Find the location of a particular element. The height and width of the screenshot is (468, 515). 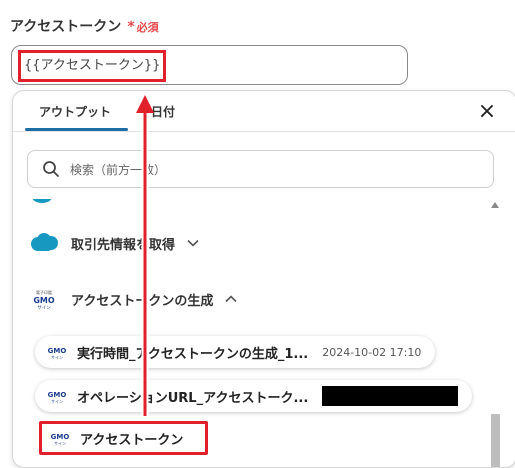

search-icon is located at coordinates (51, 169).